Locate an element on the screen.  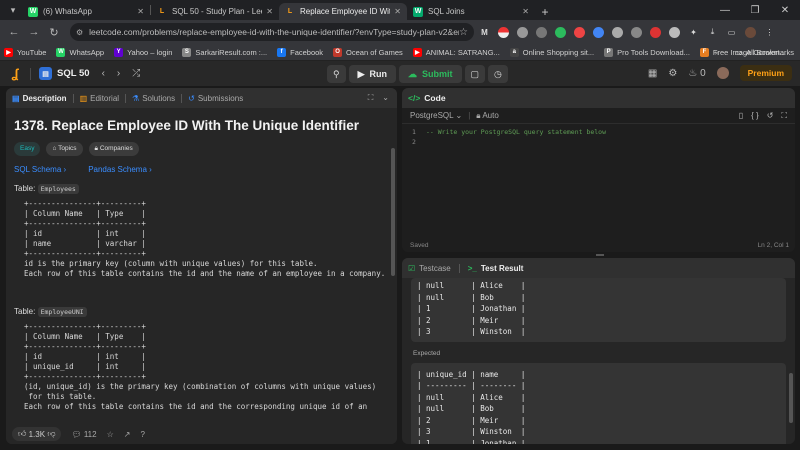
panel-resize-handle is located at coordinates (600, 255).